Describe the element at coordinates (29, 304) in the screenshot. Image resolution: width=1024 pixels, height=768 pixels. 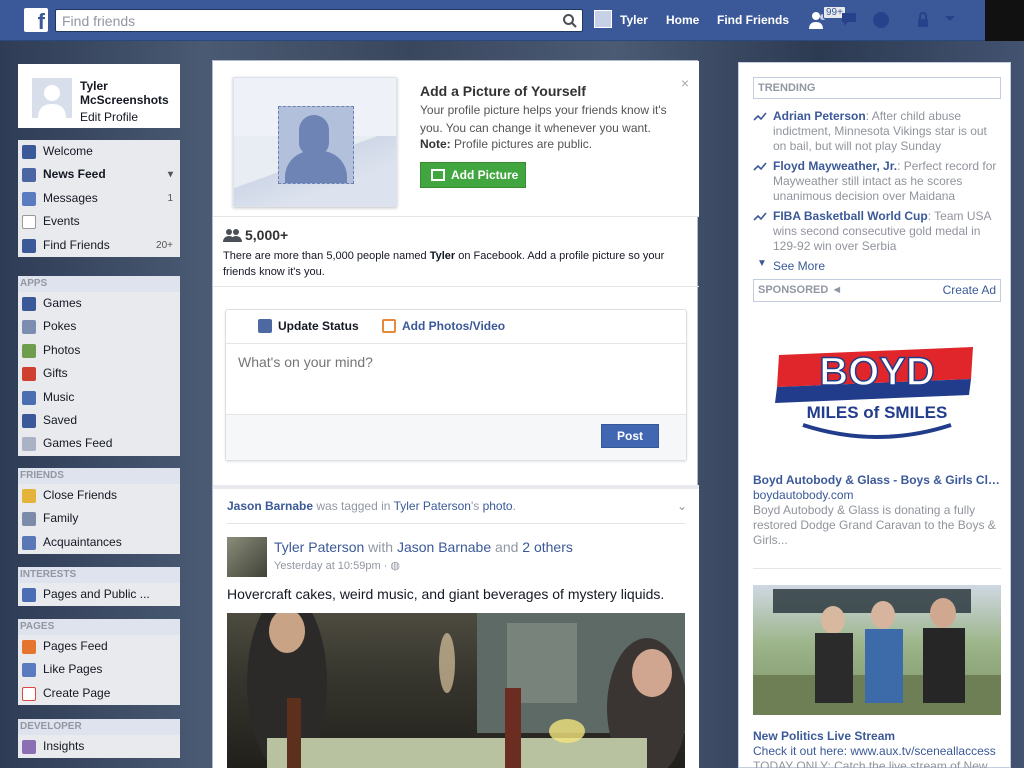
I see `games-icon` at that location.